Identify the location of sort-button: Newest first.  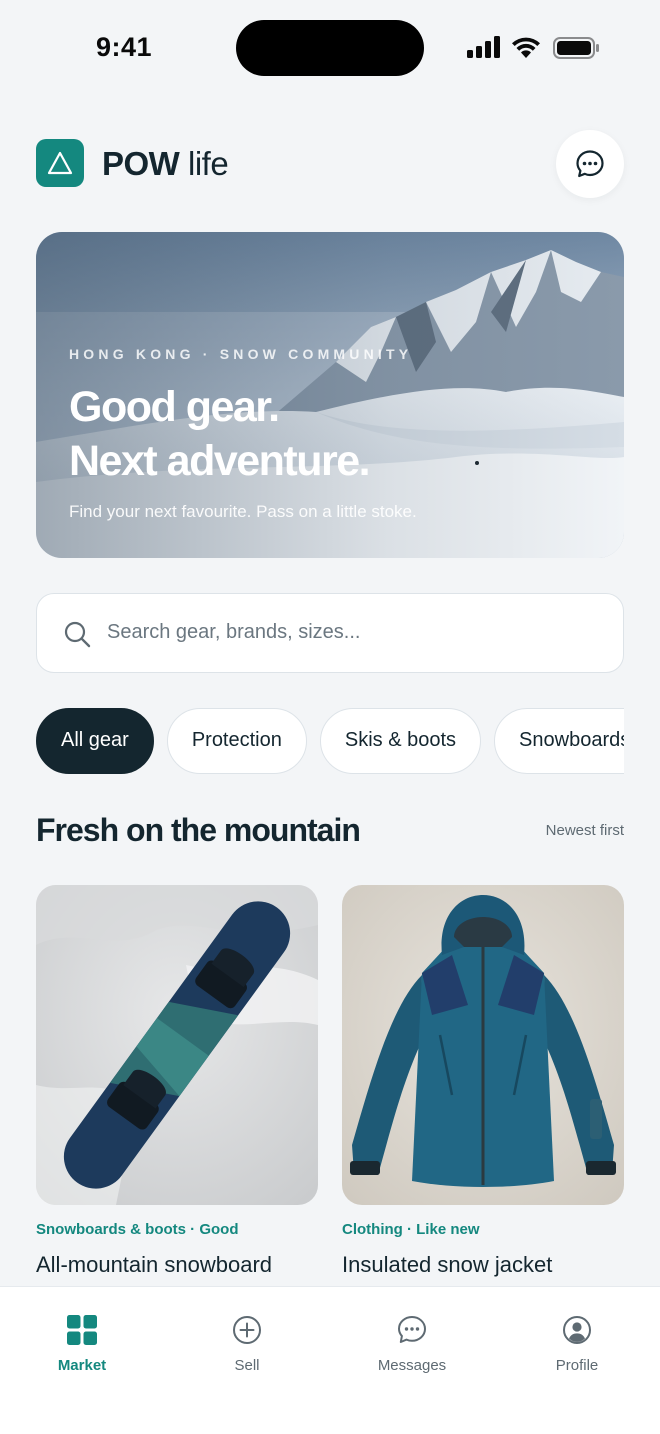
(585, 830).